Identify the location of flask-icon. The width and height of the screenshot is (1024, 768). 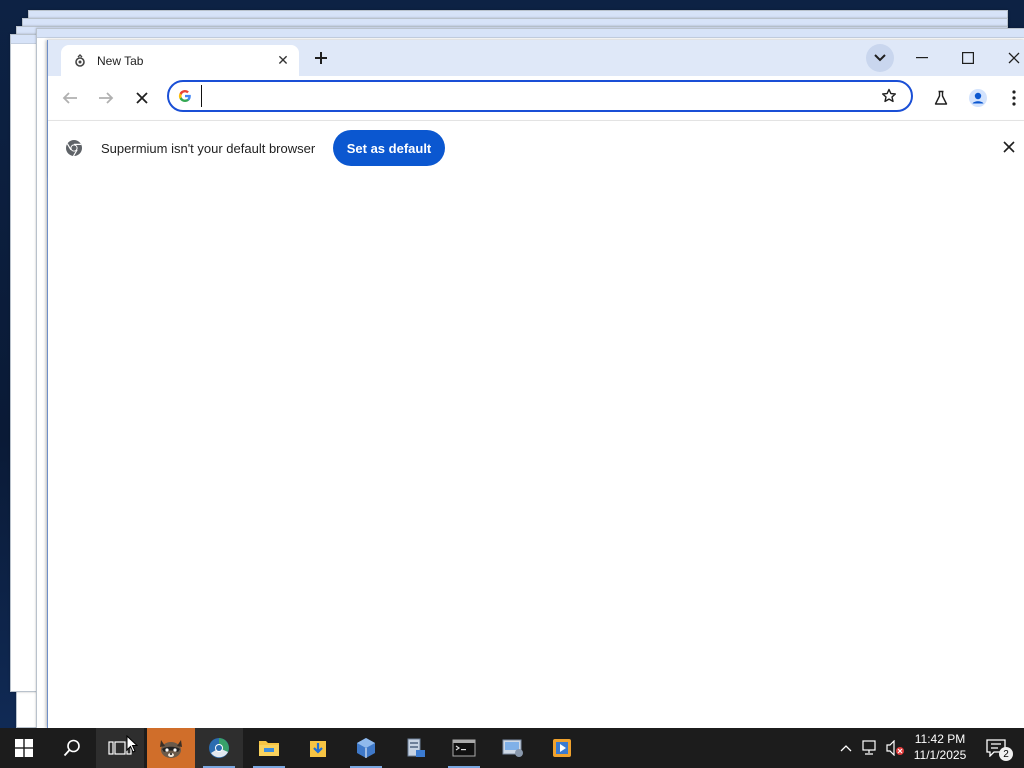
(941, 97).